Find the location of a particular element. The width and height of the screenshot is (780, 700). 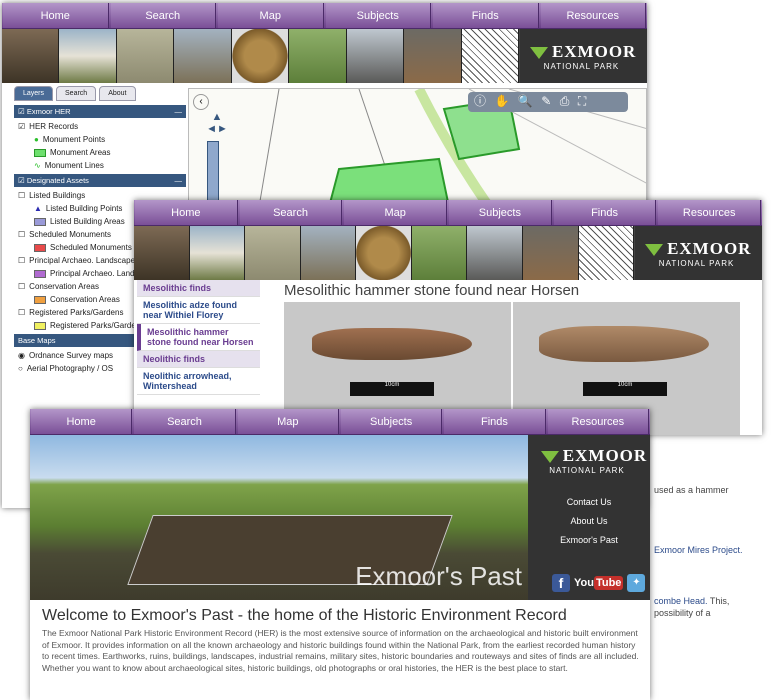

hero-caption: Exmoor's Past is located at coordinates (438, 576).